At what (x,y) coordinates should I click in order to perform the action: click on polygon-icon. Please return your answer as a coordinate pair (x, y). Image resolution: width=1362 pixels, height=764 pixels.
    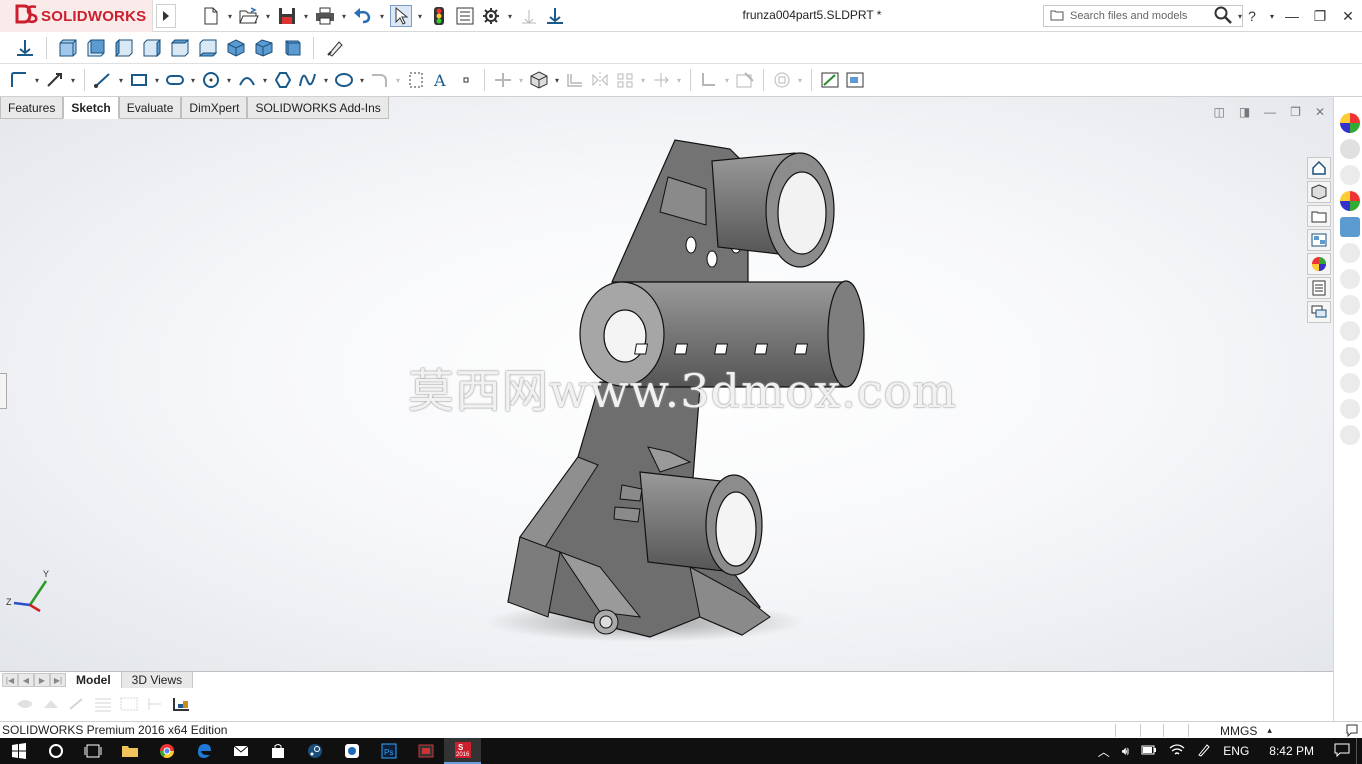
    Looking at the image, I should click on (283, 80).